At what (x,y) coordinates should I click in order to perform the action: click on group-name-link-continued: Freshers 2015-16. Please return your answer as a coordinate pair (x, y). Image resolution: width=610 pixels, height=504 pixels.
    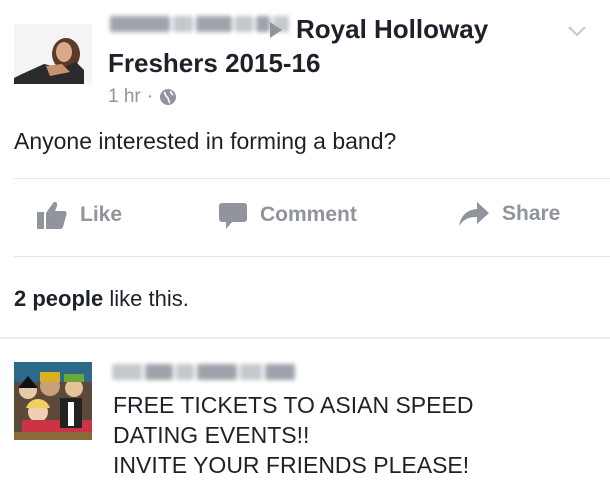
    Looking at the image, I should click on (214, 63).